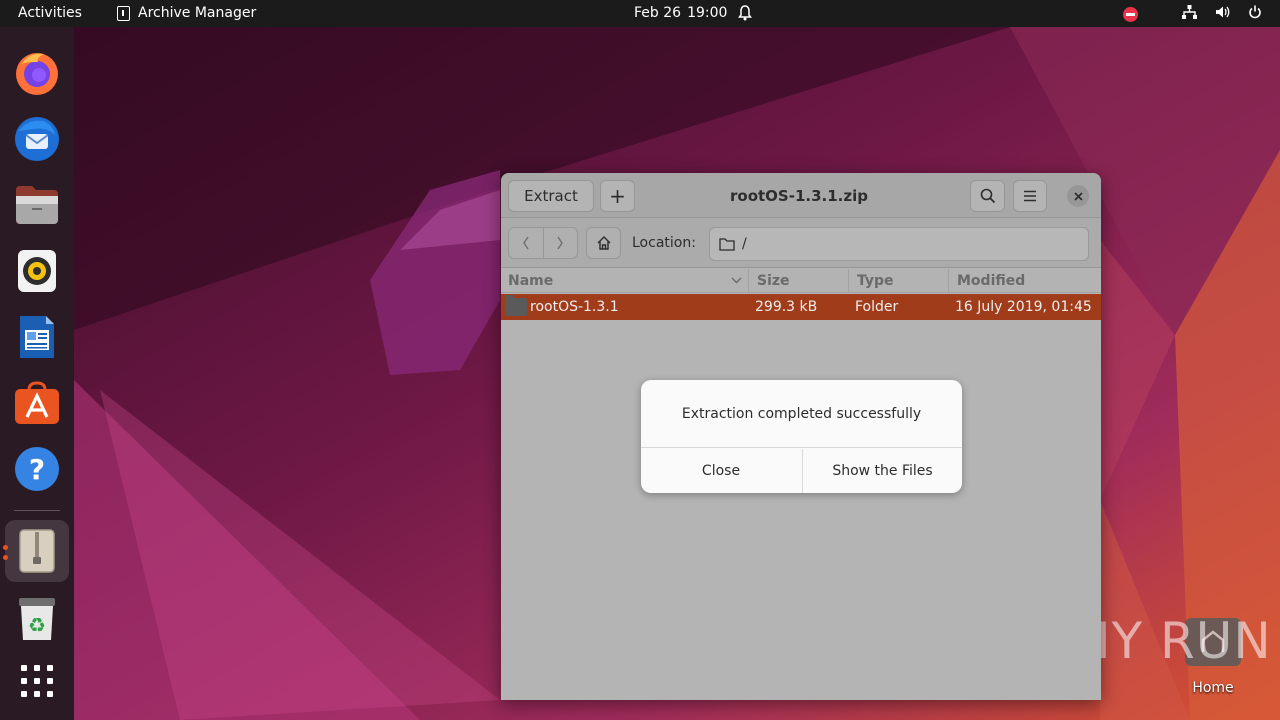 This screenshot has width=1280, height=720. I want to click on dock-item-libreoffice-writer, so click(37, 337).